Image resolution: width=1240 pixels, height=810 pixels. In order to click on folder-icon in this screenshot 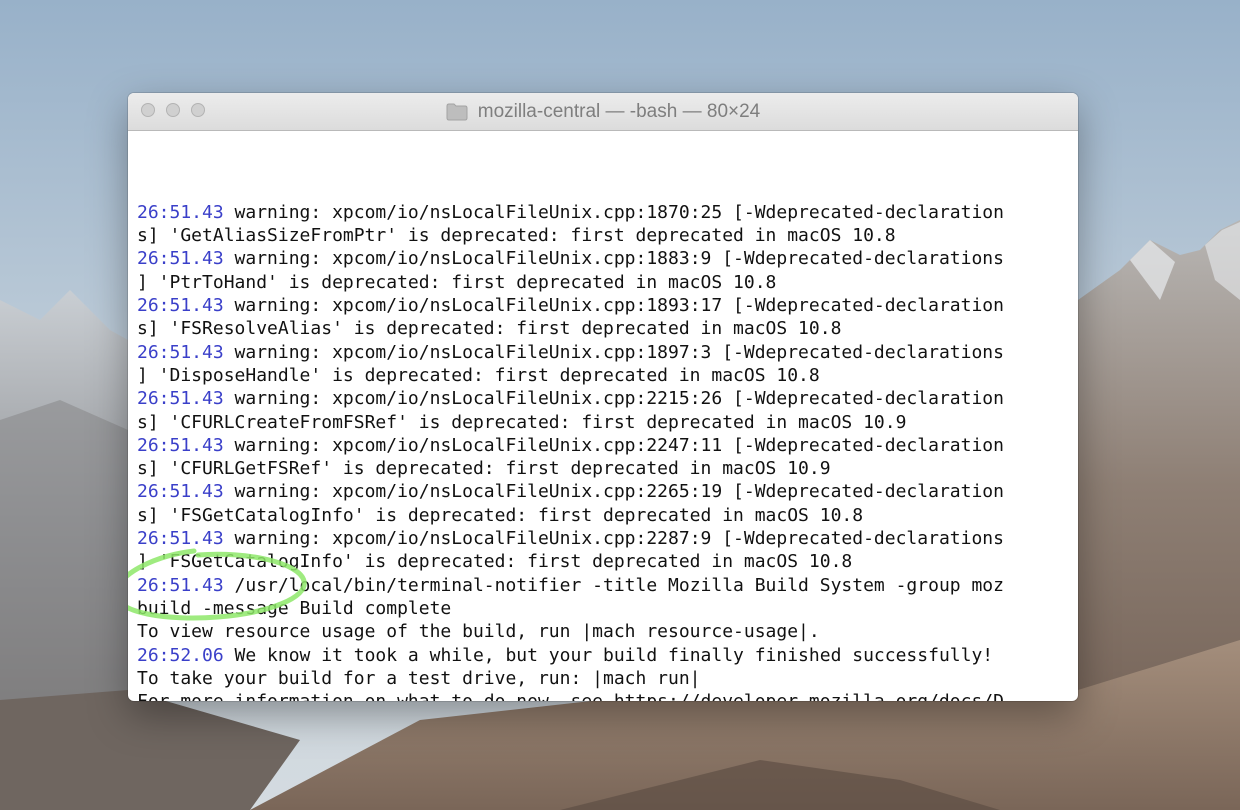, I will do `click(457, 111)`.